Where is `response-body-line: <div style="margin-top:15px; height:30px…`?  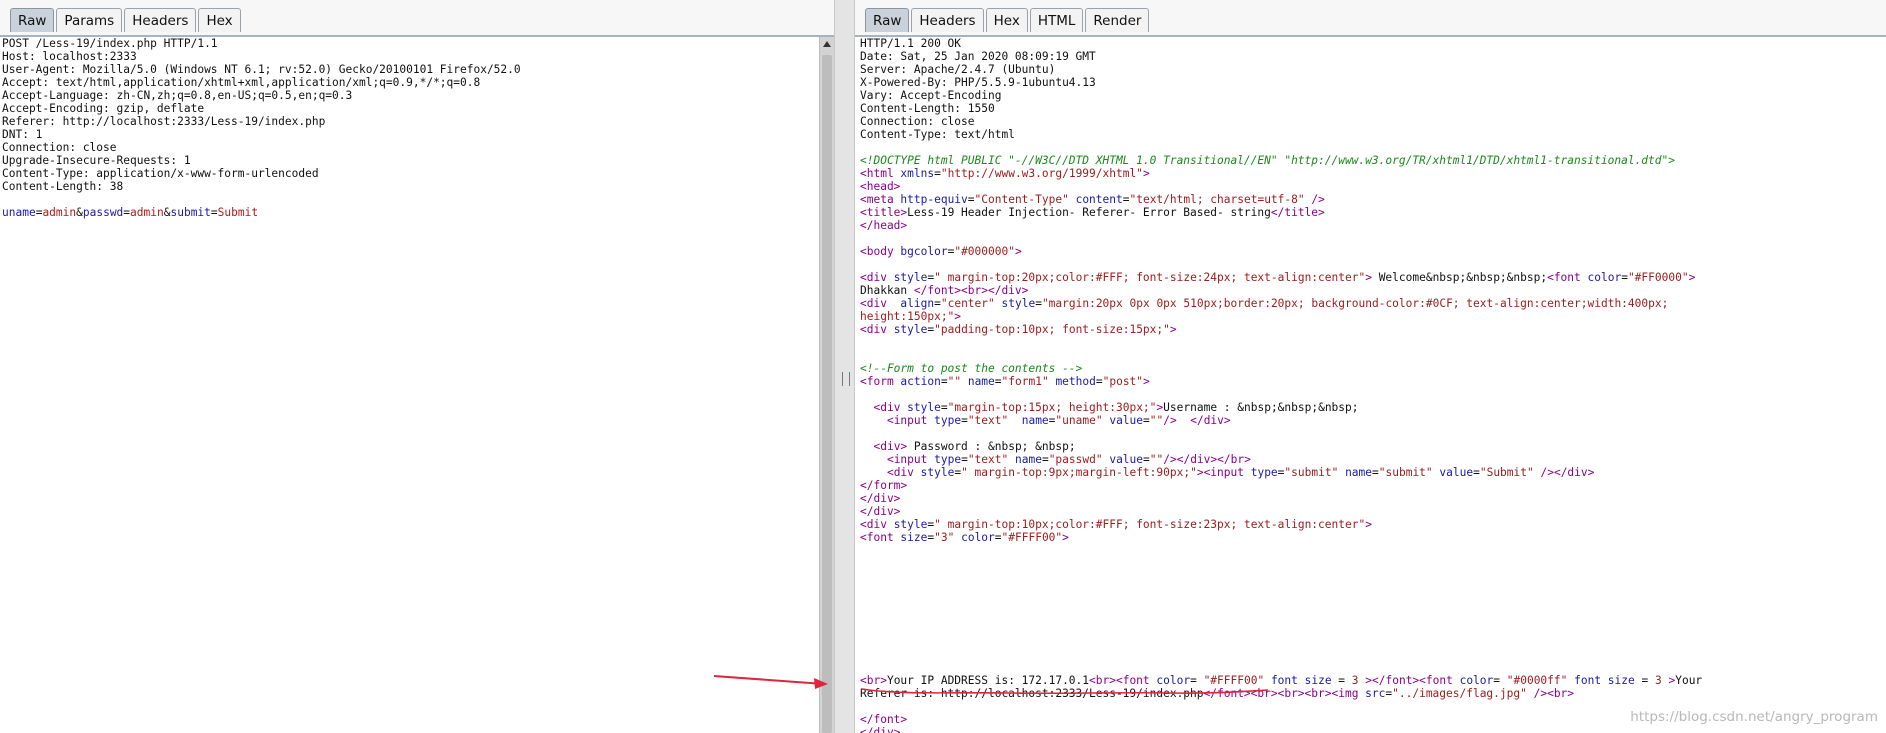 response-body-line: <div style="margin-top:15px; height:30px… is located at coordinates (1281, 407).